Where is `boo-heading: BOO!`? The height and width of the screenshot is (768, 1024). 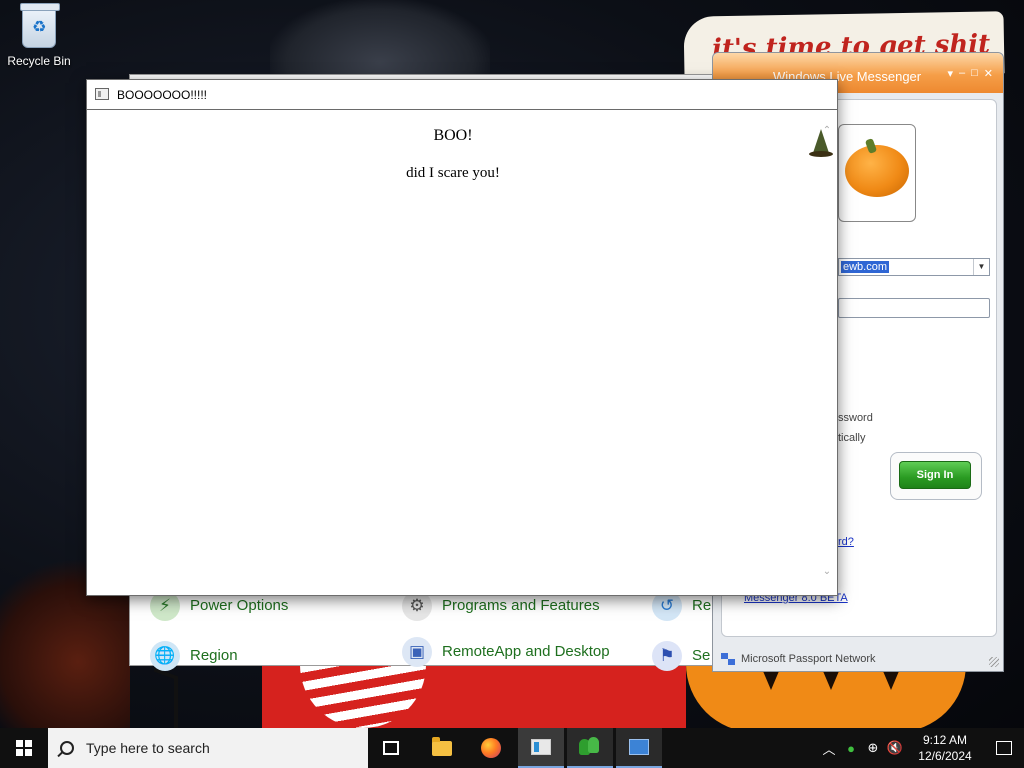
boo-heading: BOO! is located at coordinates (453, 135).